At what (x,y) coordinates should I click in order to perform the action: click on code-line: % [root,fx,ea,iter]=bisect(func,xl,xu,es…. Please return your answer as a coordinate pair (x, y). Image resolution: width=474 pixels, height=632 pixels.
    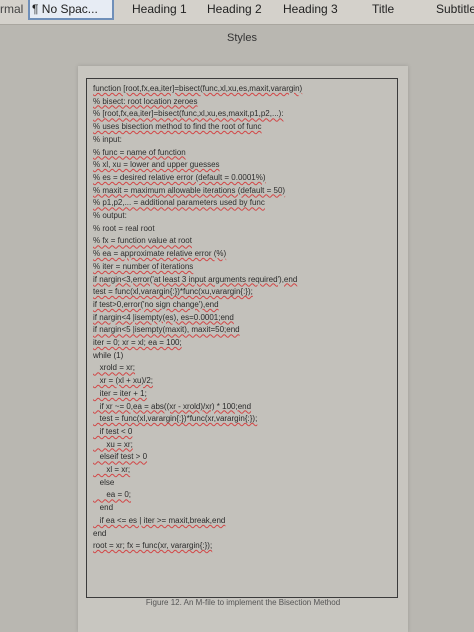
    Looking at the image, I should click on (188, 114).